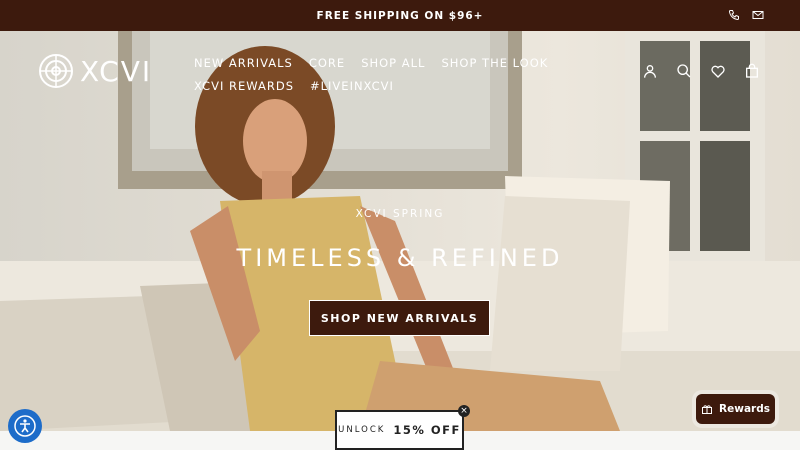 The width and height of the screenshot is (800, 450). I want to click on hero-headline: TIMELESS & REFINED, so click(400, 258).